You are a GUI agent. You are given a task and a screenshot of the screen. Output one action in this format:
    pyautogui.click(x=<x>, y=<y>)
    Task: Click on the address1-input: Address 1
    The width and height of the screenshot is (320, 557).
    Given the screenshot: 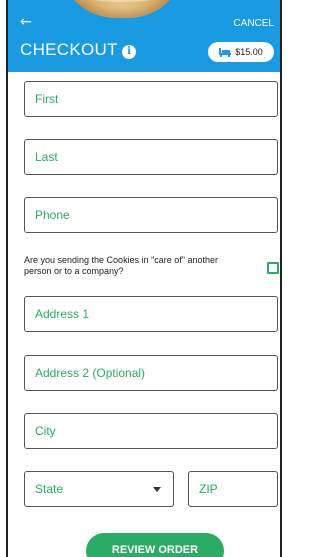 What is the action you would take?
    pyautogui.click(x=151, y=314)
    